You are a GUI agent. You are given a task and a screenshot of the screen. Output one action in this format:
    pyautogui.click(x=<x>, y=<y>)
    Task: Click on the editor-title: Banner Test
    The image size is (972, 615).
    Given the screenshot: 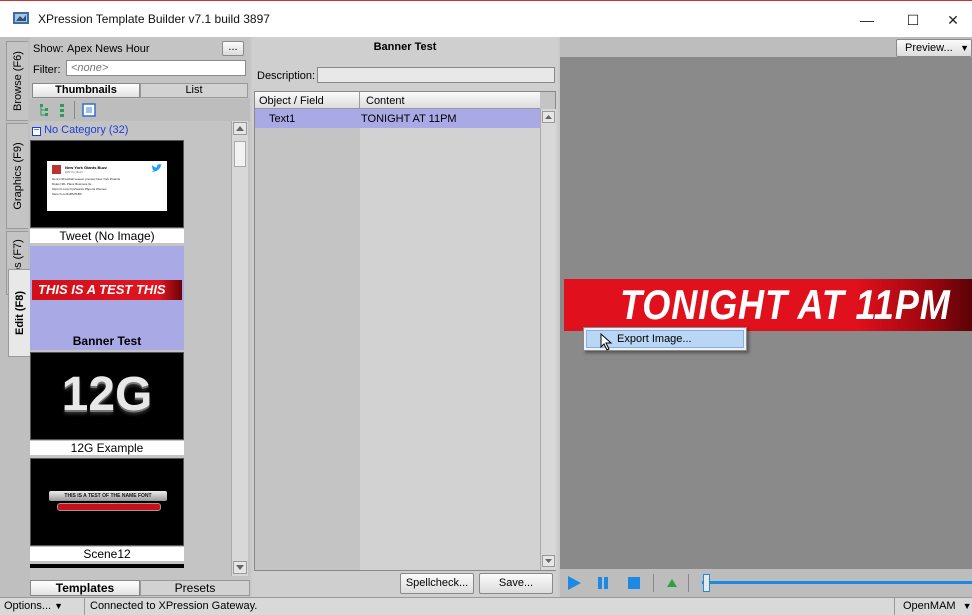 What is the action you would take?
    pyautogui.click(x=405, y=47)
    